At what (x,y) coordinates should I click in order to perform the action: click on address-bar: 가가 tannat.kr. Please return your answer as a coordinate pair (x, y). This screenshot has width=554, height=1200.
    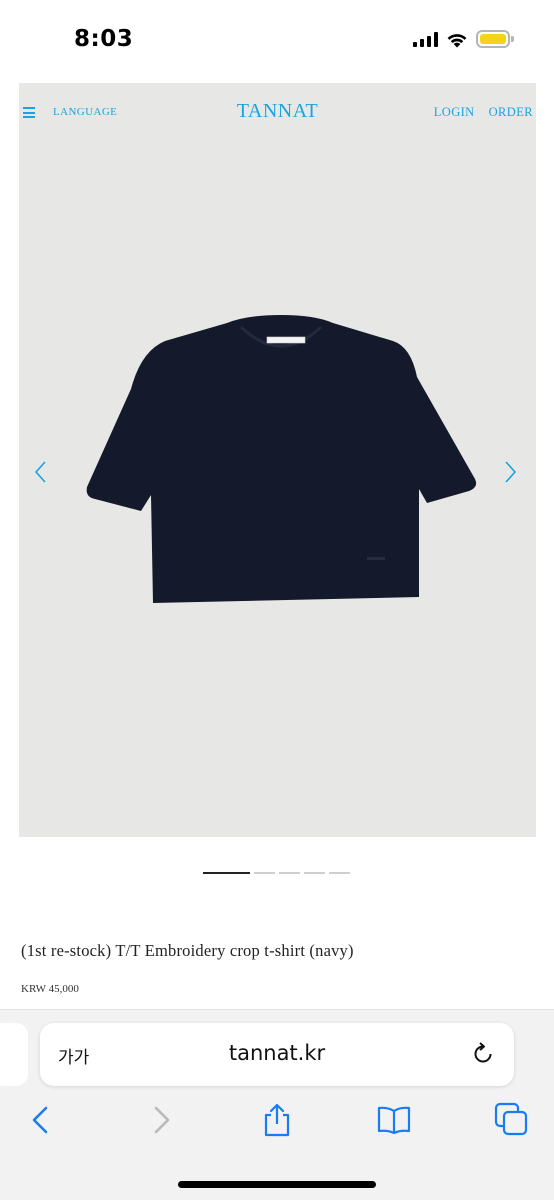
    Looking at the image, I should click on (277, 1054).